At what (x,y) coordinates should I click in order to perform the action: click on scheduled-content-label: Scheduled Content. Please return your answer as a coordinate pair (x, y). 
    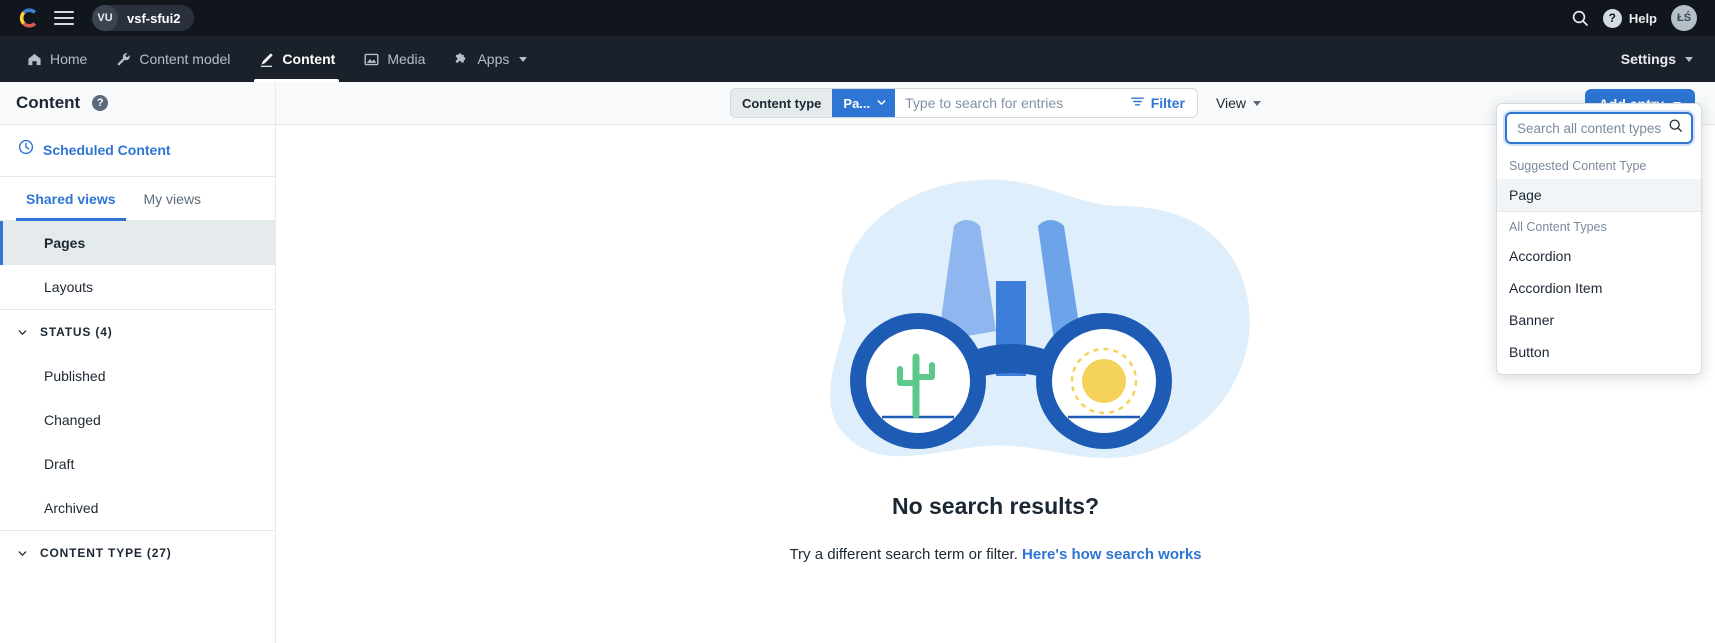
    Looking at the image, I should click on (107, 149).